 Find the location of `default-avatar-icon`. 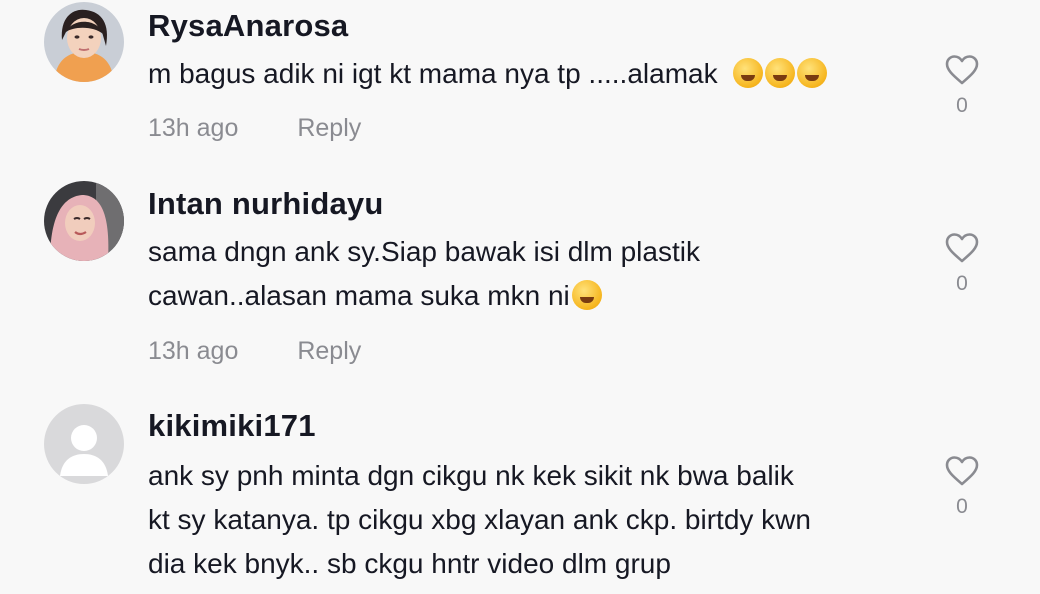

default-avatar-icon is located at coordinates (84, 444).